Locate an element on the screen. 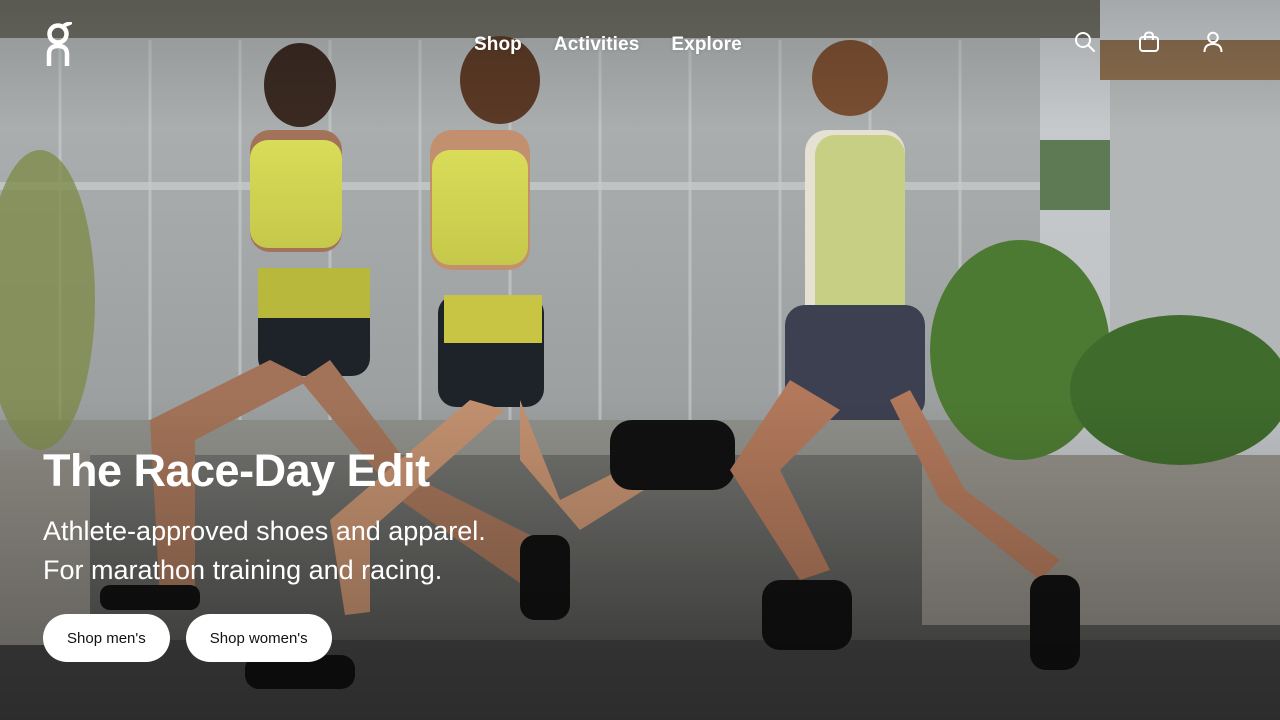  brand-logo is located at coordinates (59, 44).